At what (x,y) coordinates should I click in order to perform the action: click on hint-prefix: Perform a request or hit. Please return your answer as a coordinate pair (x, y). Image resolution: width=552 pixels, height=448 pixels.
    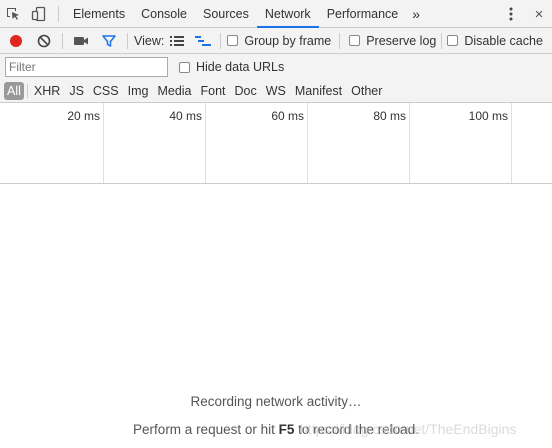
    Looking at the image, I should click on (206, 429).